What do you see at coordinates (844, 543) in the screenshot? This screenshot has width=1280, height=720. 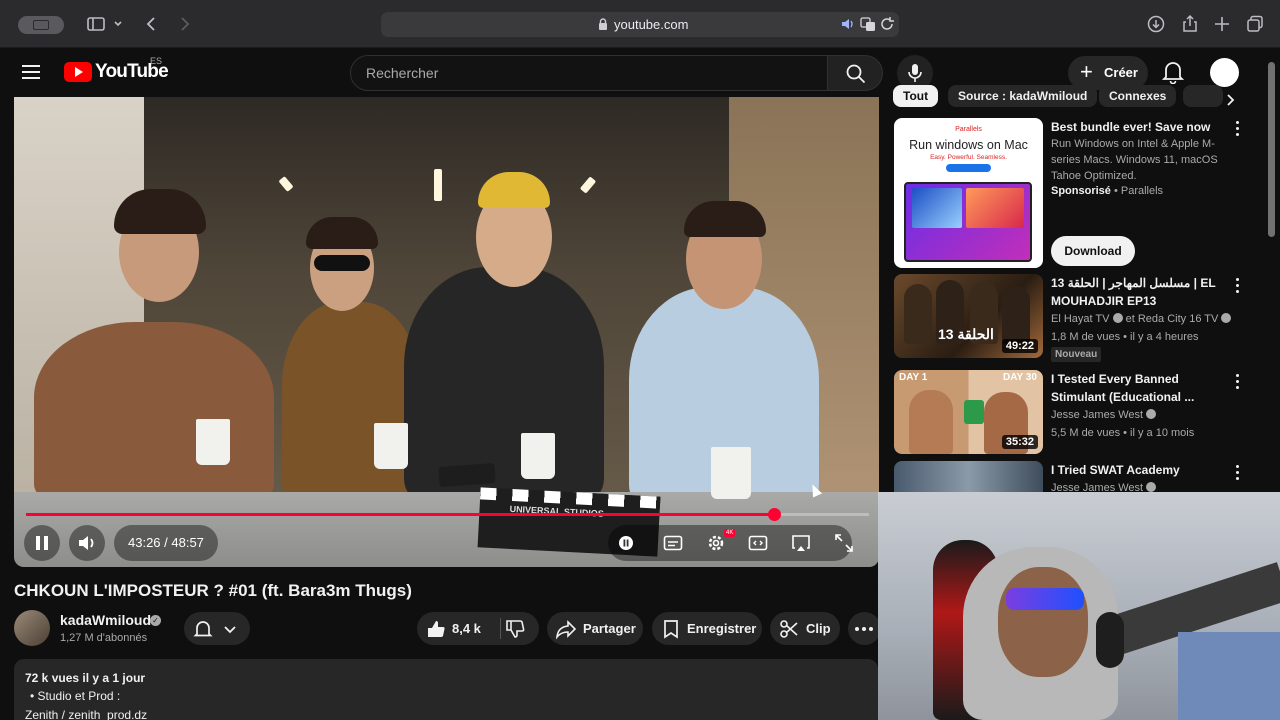 I see `fullscreen-icon` at bounding box center [844, 543].